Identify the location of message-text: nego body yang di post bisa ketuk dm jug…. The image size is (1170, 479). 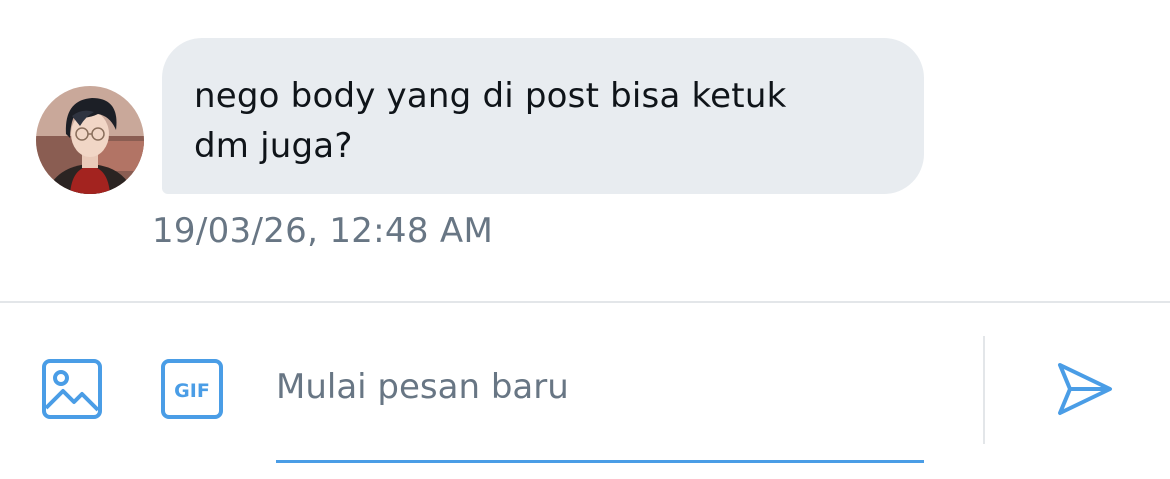
(490, 121).